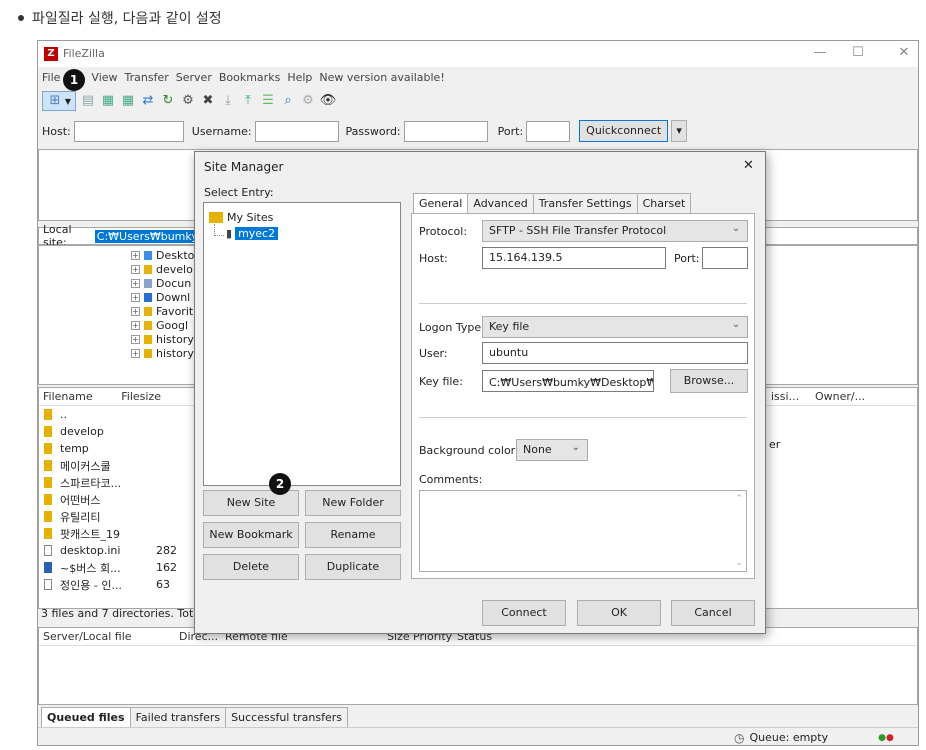  I want to click on ok-button: OK, so click(619, 613).